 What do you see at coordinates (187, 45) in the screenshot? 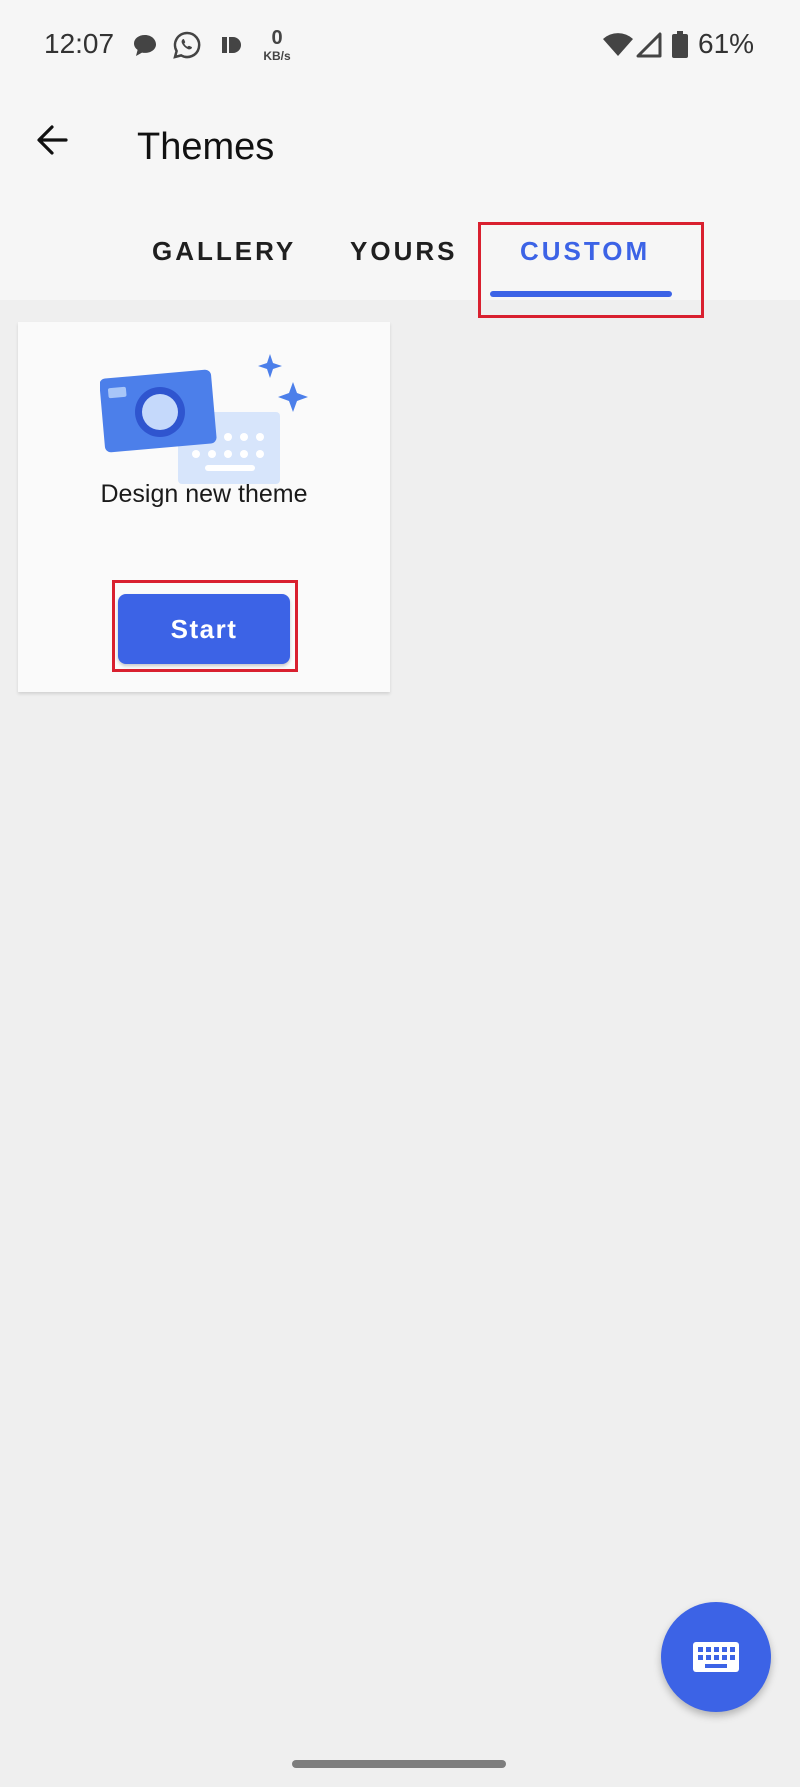
I see `whatsapp-icon` at bounding box center [187, 45].